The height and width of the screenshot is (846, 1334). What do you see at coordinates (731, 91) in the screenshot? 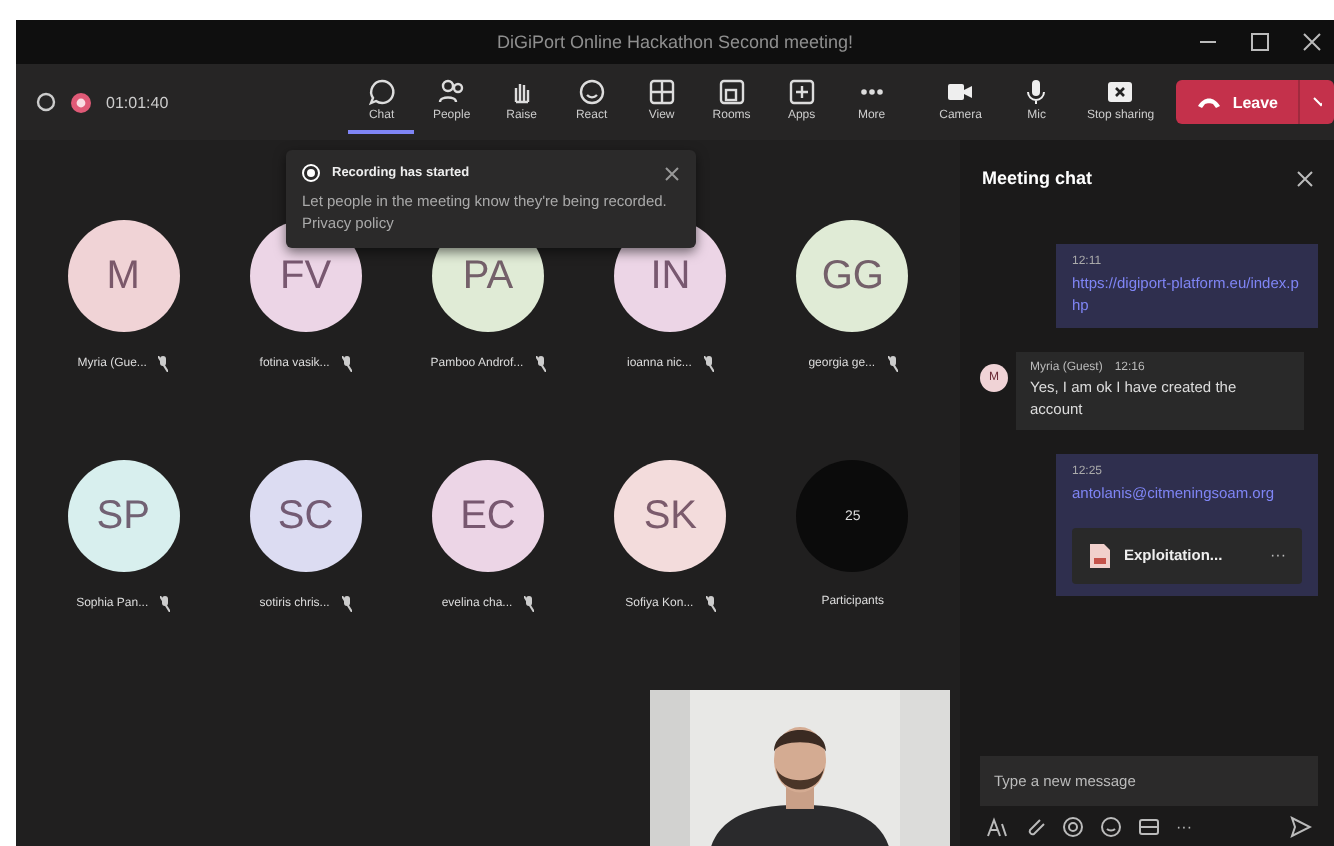
I see `rooms-icon` at bounding box center [731, 91].